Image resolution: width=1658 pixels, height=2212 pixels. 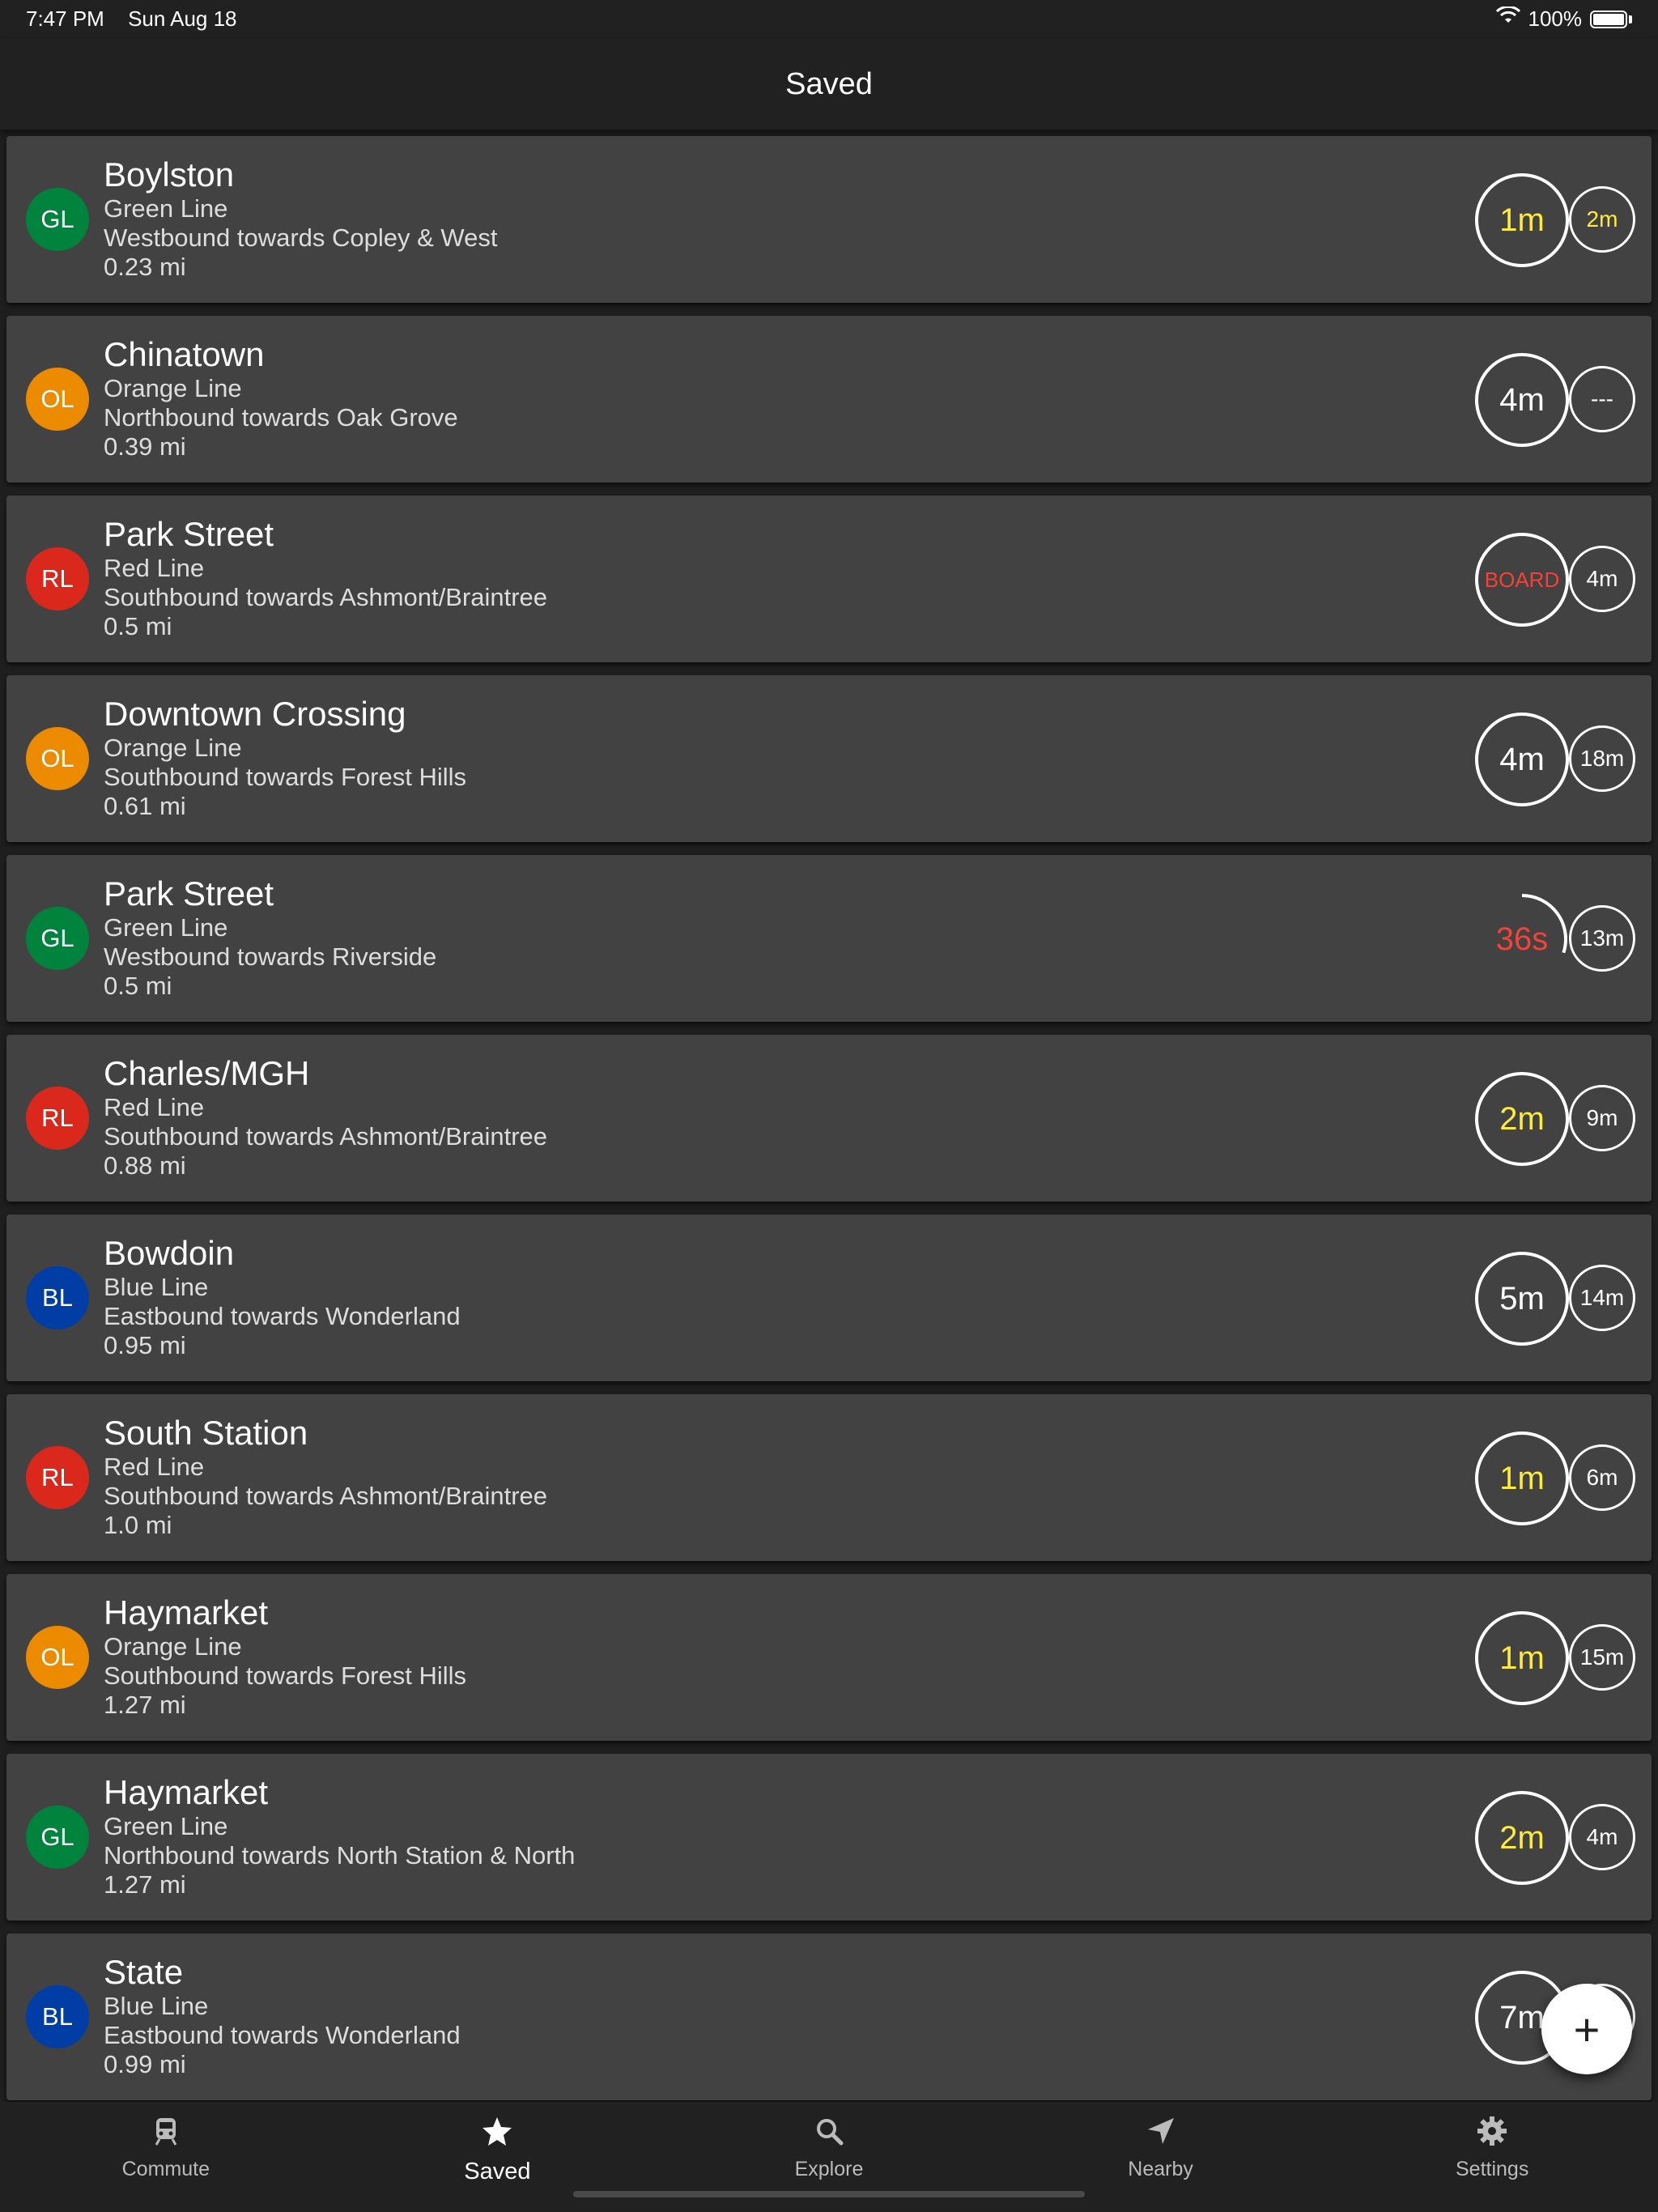 What do you see at coordinates (497, 2171) in the screenshot?
I see `tab-label-saved: Saved` at bounding box center [497, 2171].